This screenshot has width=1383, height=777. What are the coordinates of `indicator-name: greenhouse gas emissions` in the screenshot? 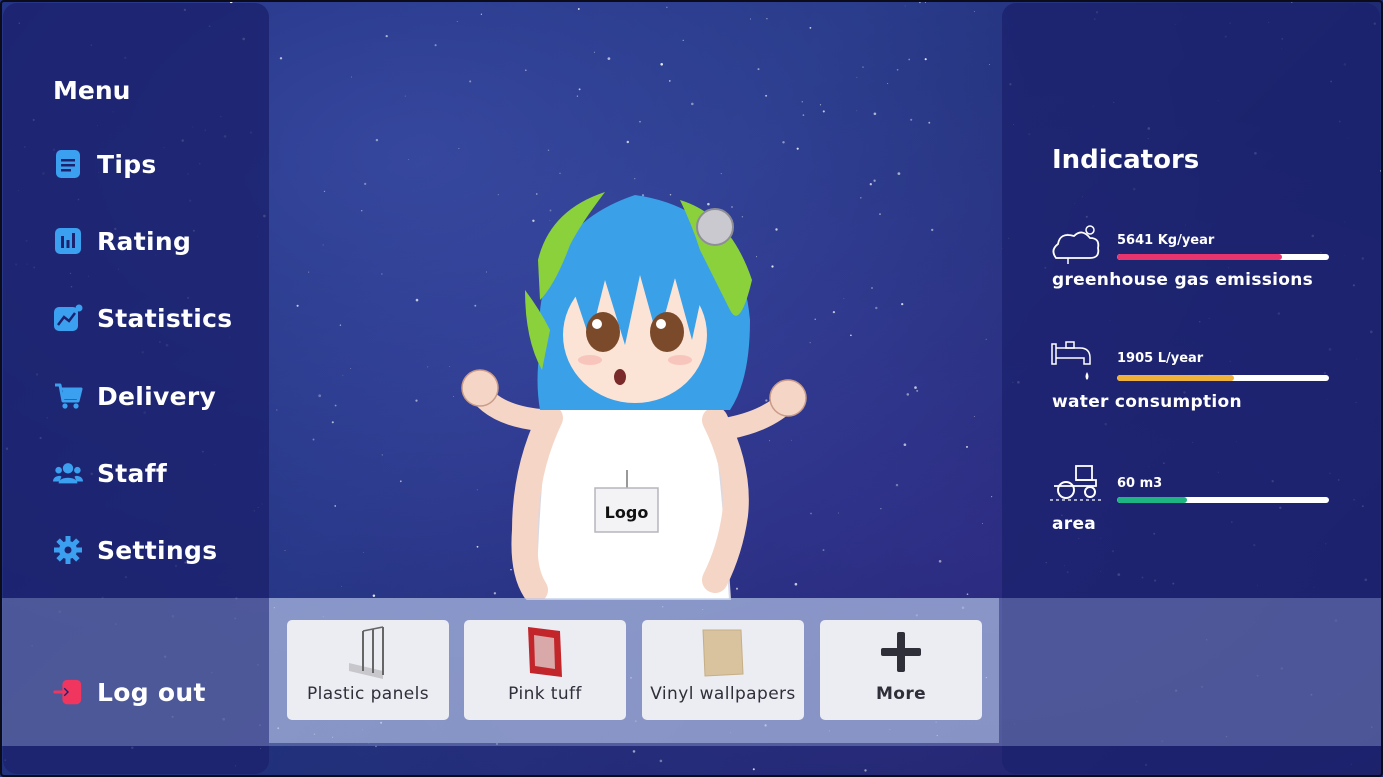 It's located at (1183, 280).